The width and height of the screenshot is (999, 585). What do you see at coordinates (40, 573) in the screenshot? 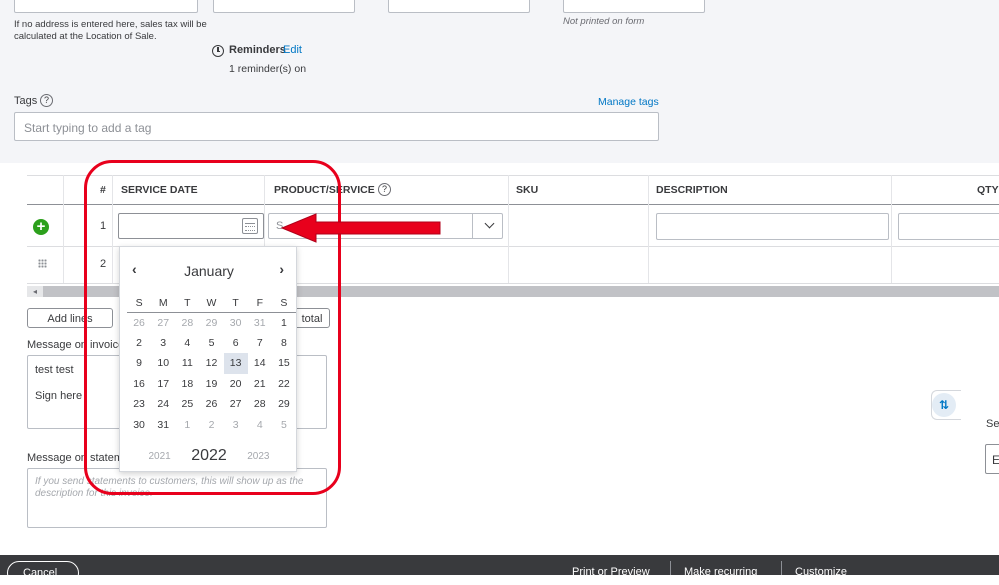
I see `cancel-label: Cancel` at bounding box center [40, 573].